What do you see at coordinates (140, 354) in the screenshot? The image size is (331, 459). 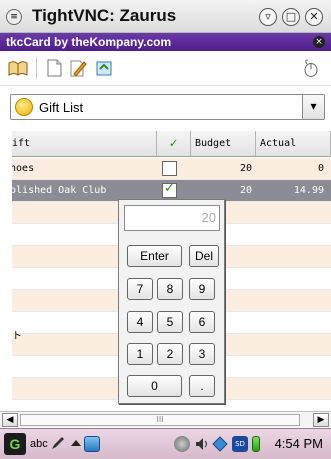 I see `key-1: 1` at bounding box center [140, 354].